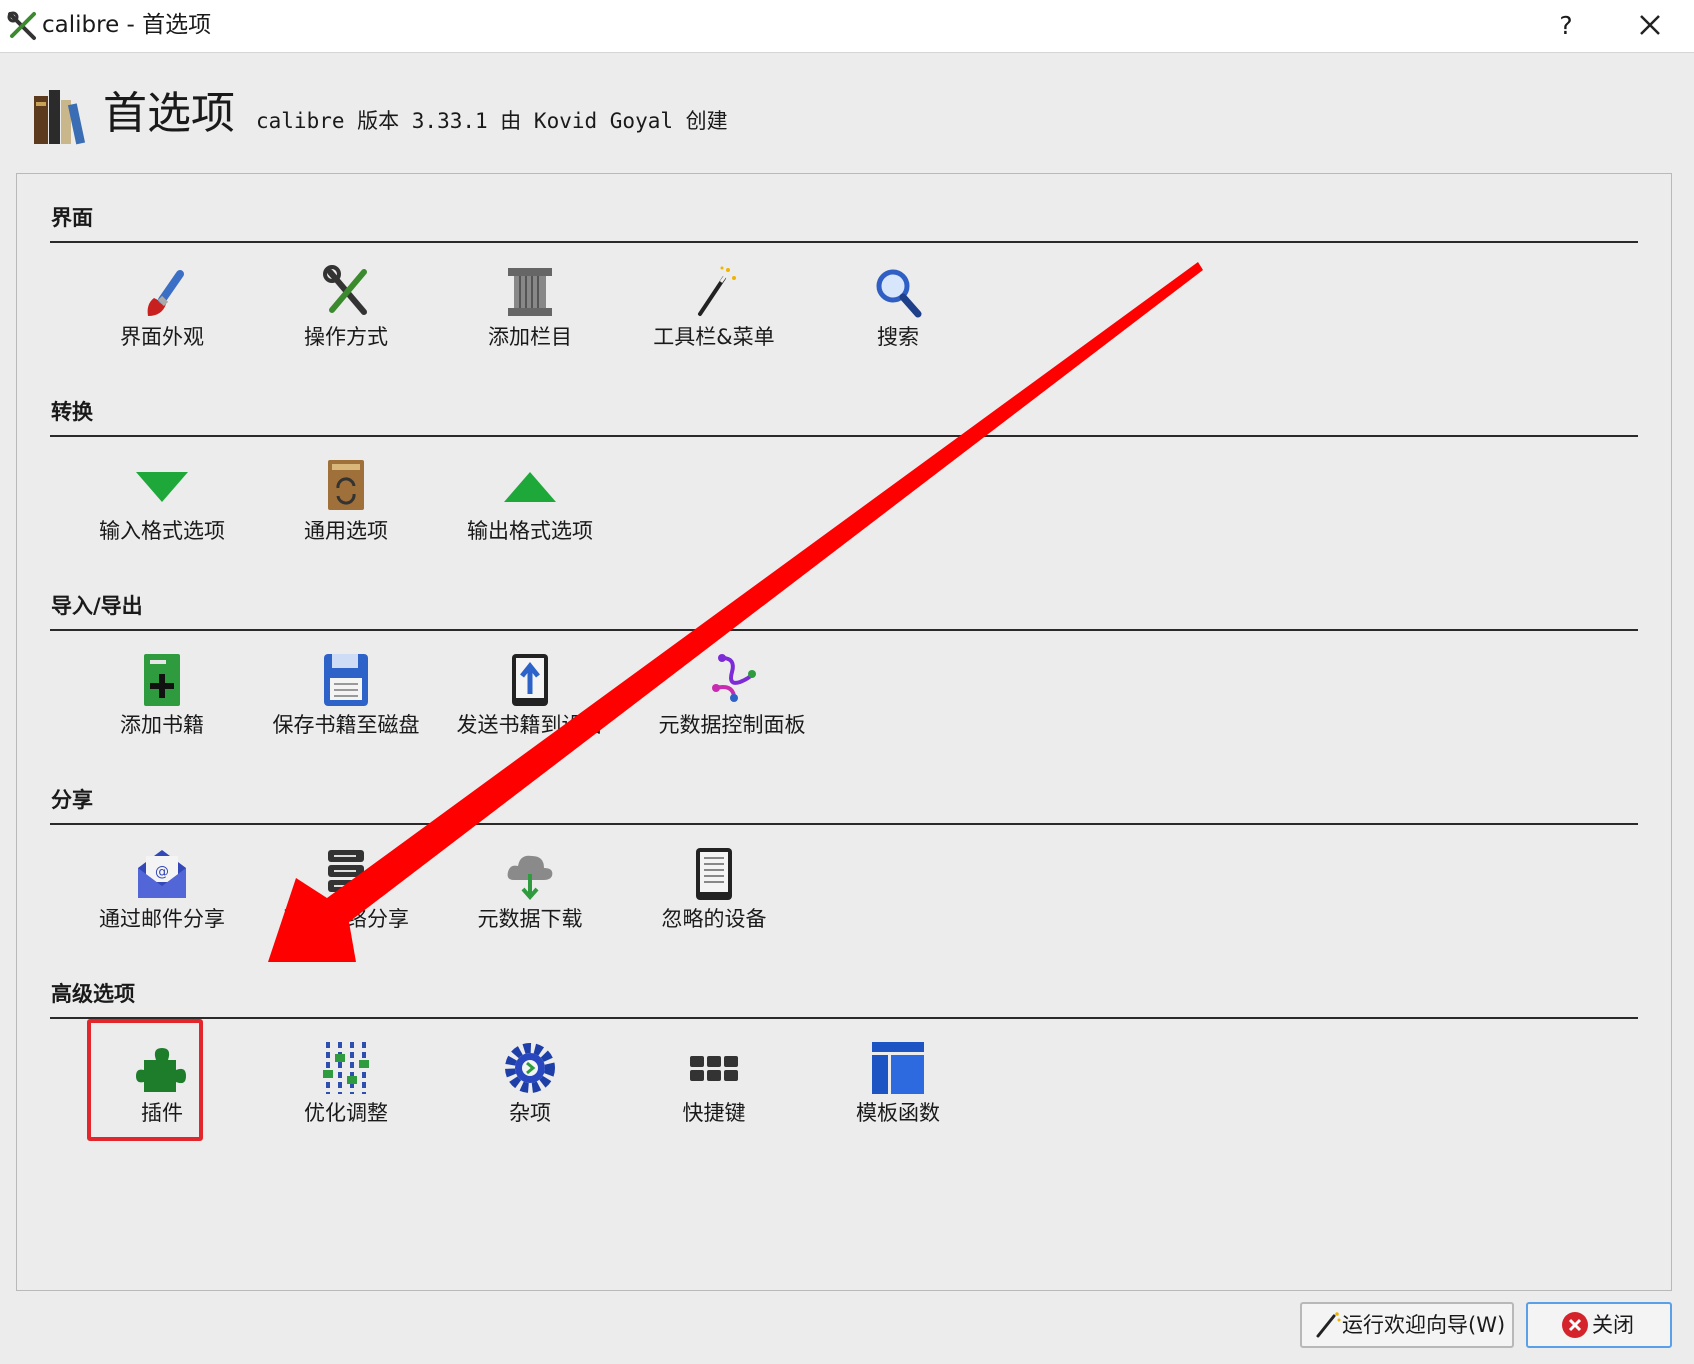  Describe the element at coordinates (898, 320) in the screenshot. I see `pref-item-search: 搜索` at that location.